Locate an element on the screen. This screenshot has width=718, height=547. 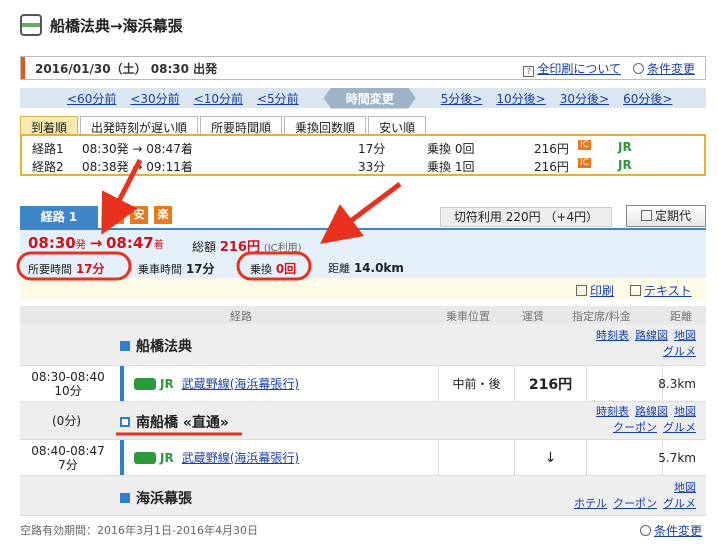
route-times: 08:30発 → 08:47着 is located at coordinates (96, 243).